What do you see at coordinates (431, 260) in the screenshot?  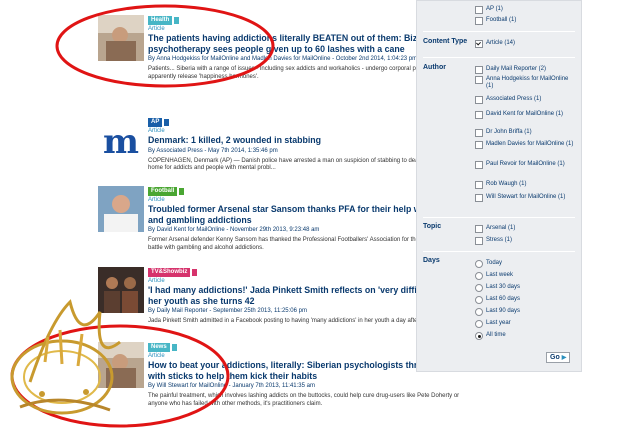 I see `days-heading: Days` at bounding box center [431, 260].